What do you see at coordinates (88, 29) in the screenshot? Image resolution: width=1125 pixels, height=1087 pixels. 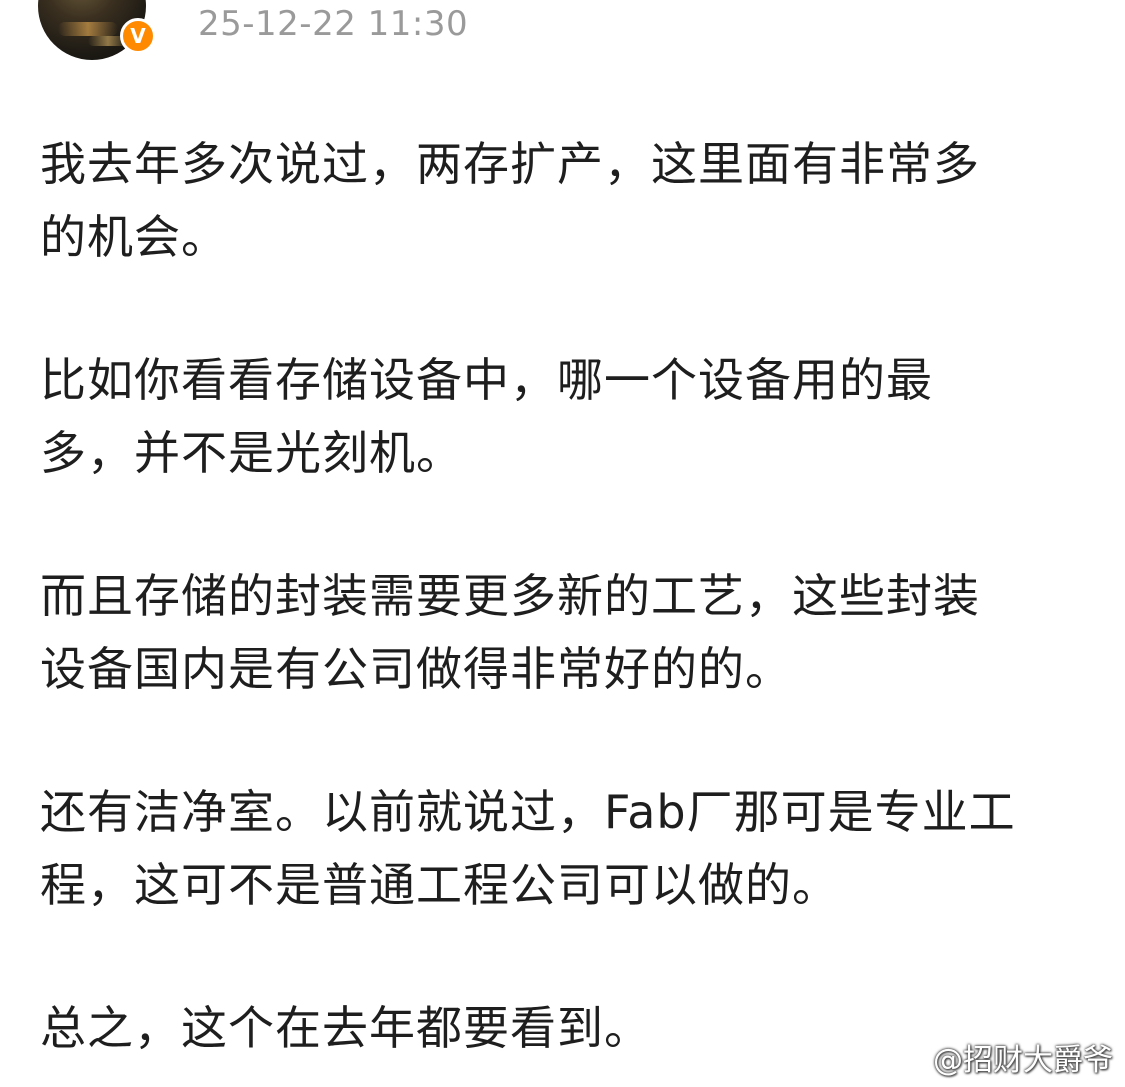 I see `avatar-light` at bounding box center [88, 29].